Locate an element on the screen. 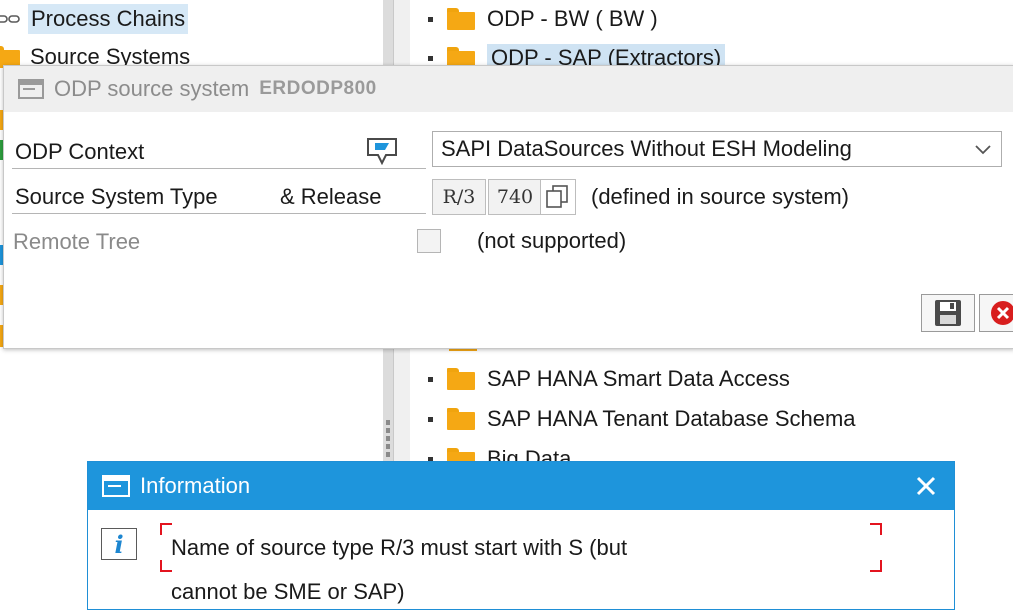 The height and width of the screenshot is (610, 1013). save-button is located at coordinates (948, 313).